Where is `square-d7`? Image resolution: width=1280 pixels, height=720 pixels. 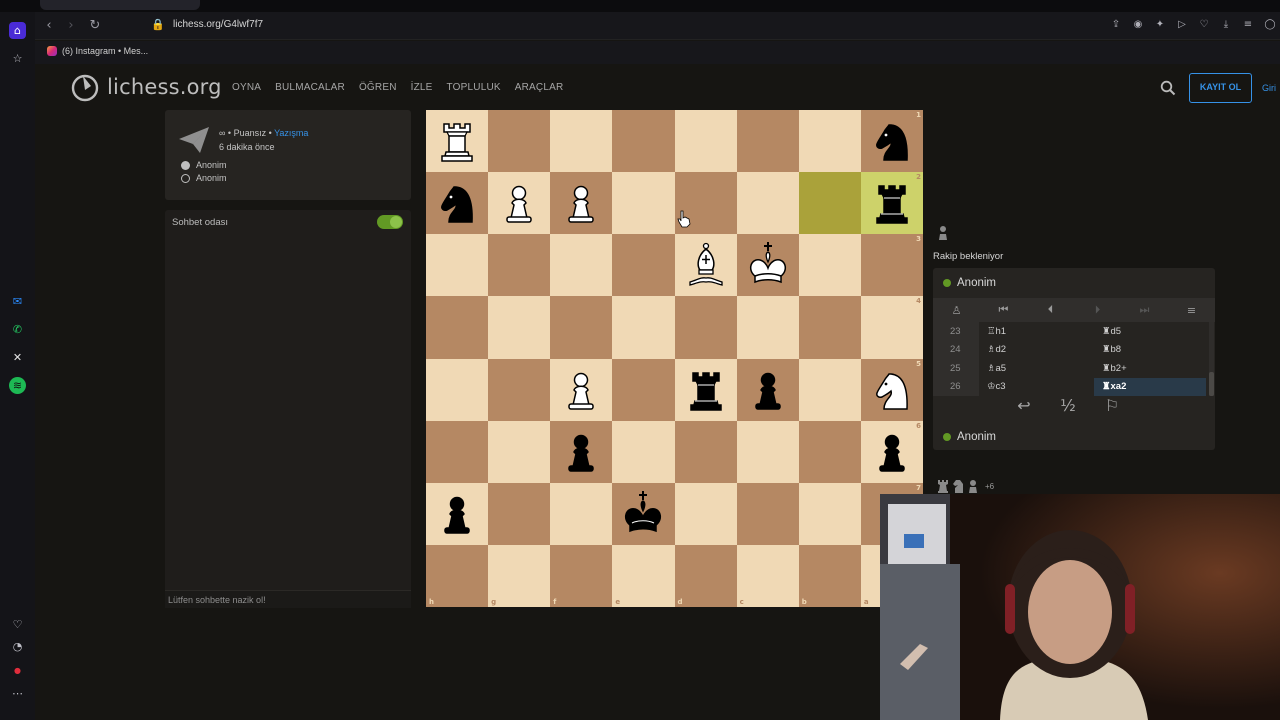 square-d7 is located at coordinates (705, 513).